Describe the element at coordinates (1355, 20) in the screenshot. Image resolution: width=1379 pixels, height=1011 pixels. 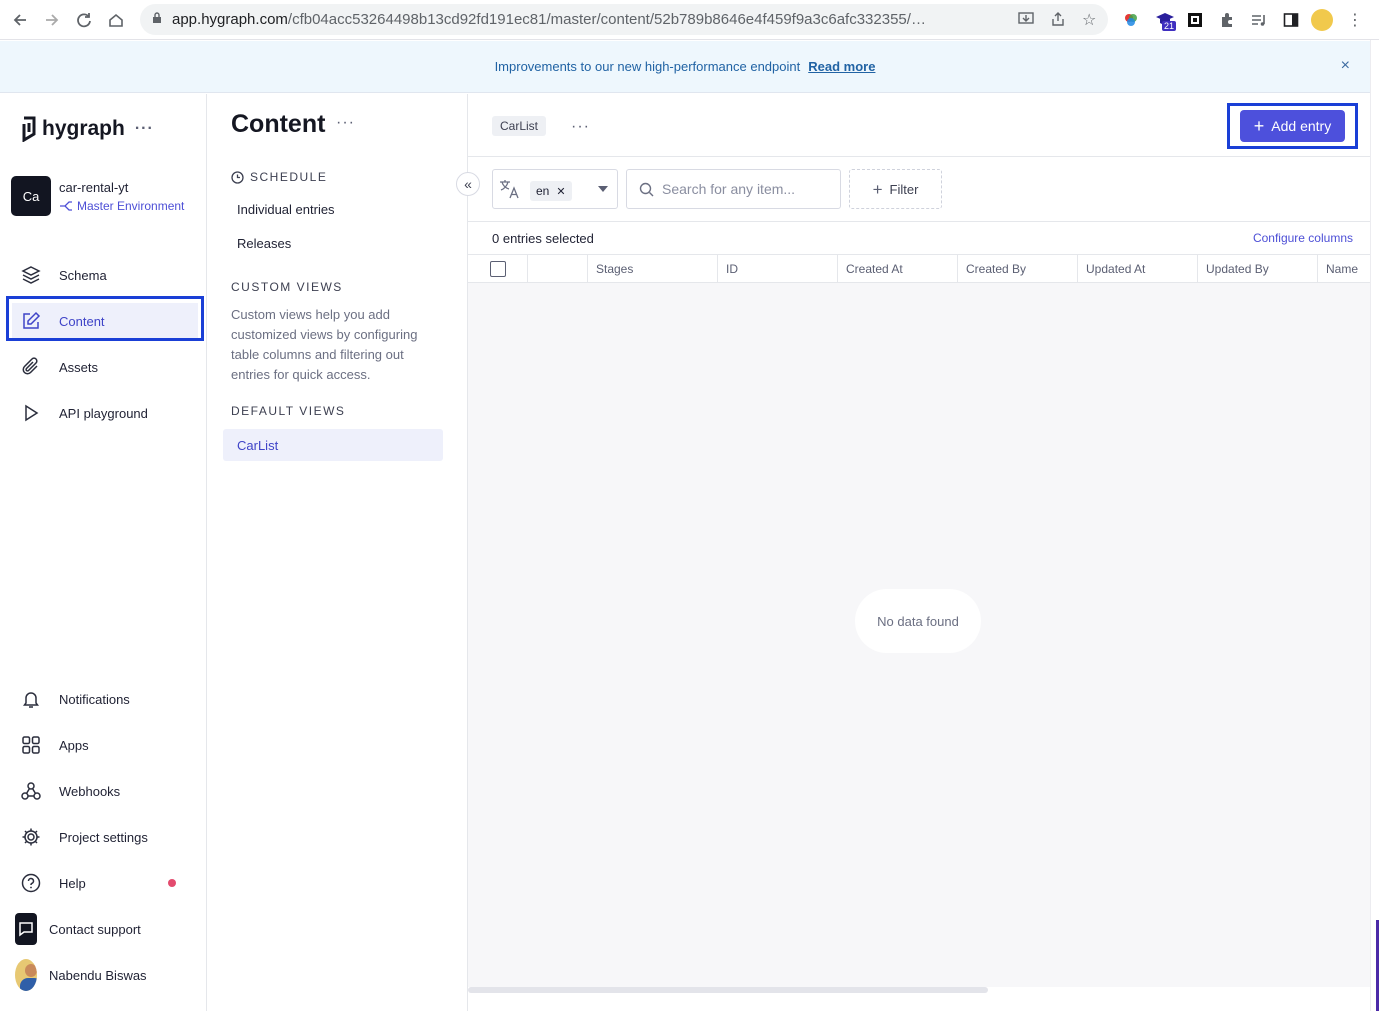
I see `more-vert-icon: ⋮` at that location.